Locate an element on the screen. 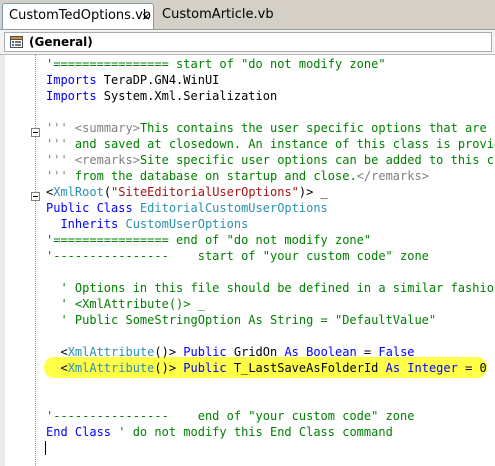 This screenshot has height=466, width=495. code-token: System.Xml.Serialization is located at coordinates (187, 96).